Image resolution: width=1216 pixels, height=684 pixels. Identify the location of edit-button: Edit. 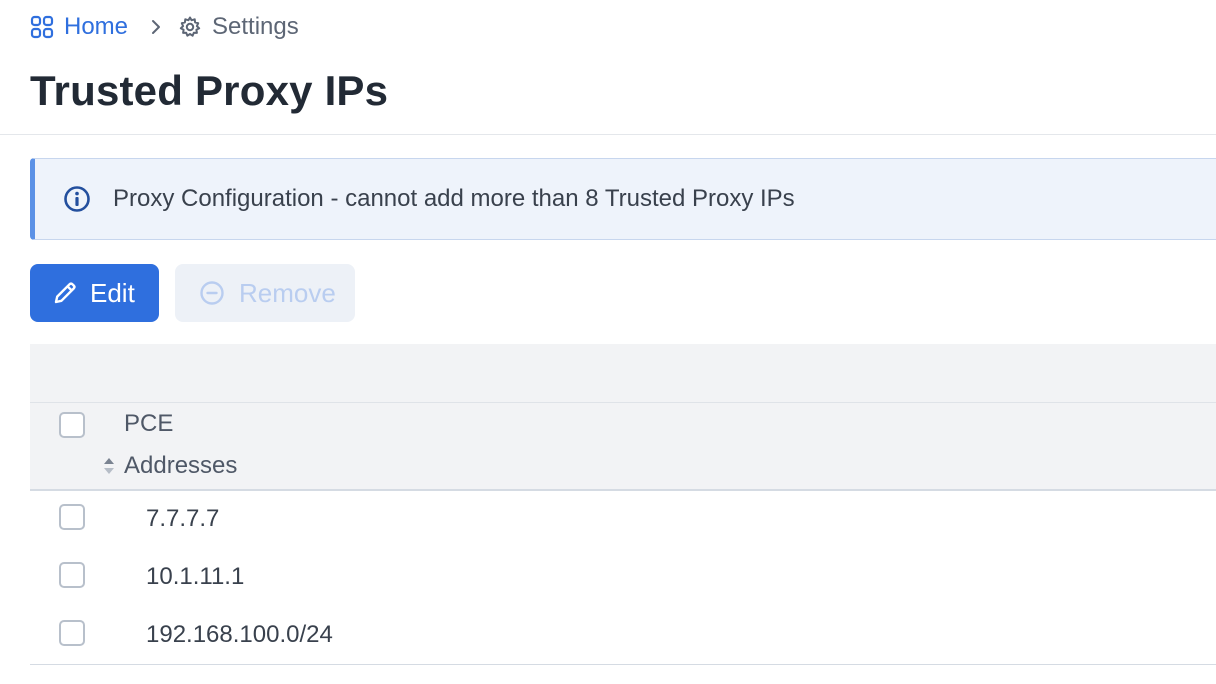
(94, 293).